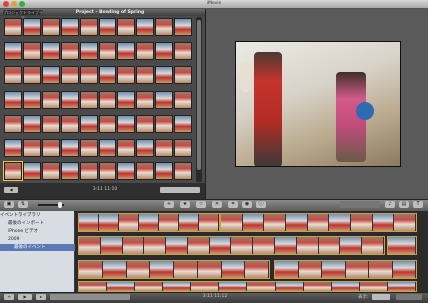 The width and height of the screenshot is (428, 303). Describe the element at coordinates (233, 204) in the screenshot. I see `crop-tool-icon: ⌗` at that location.